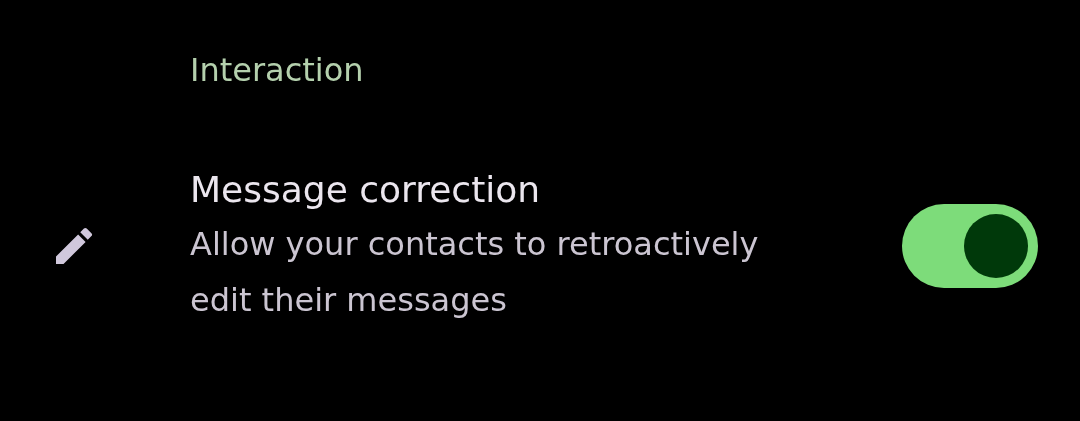  Describe the element at coordinates (277, 70) in the screenshot. I see `section-header: Interaction` at that location.